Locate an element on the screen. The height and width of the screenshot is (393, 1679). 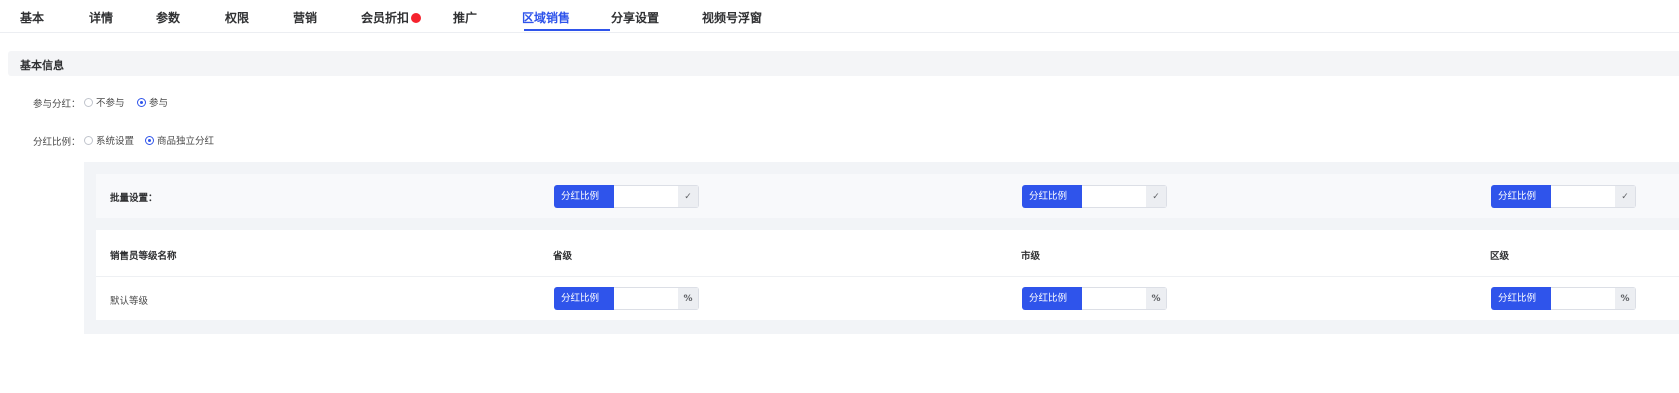
batch-province-input is located at coordinates (646, 196).